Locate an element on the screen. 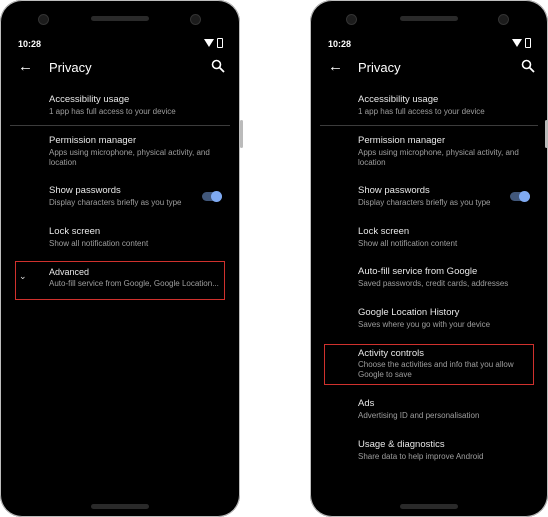 Image resolution: width=548 pixels, height=517 pixels. item-subtitle: Saved passwords, credit cards, addresses is located at coordinates (433, 283).